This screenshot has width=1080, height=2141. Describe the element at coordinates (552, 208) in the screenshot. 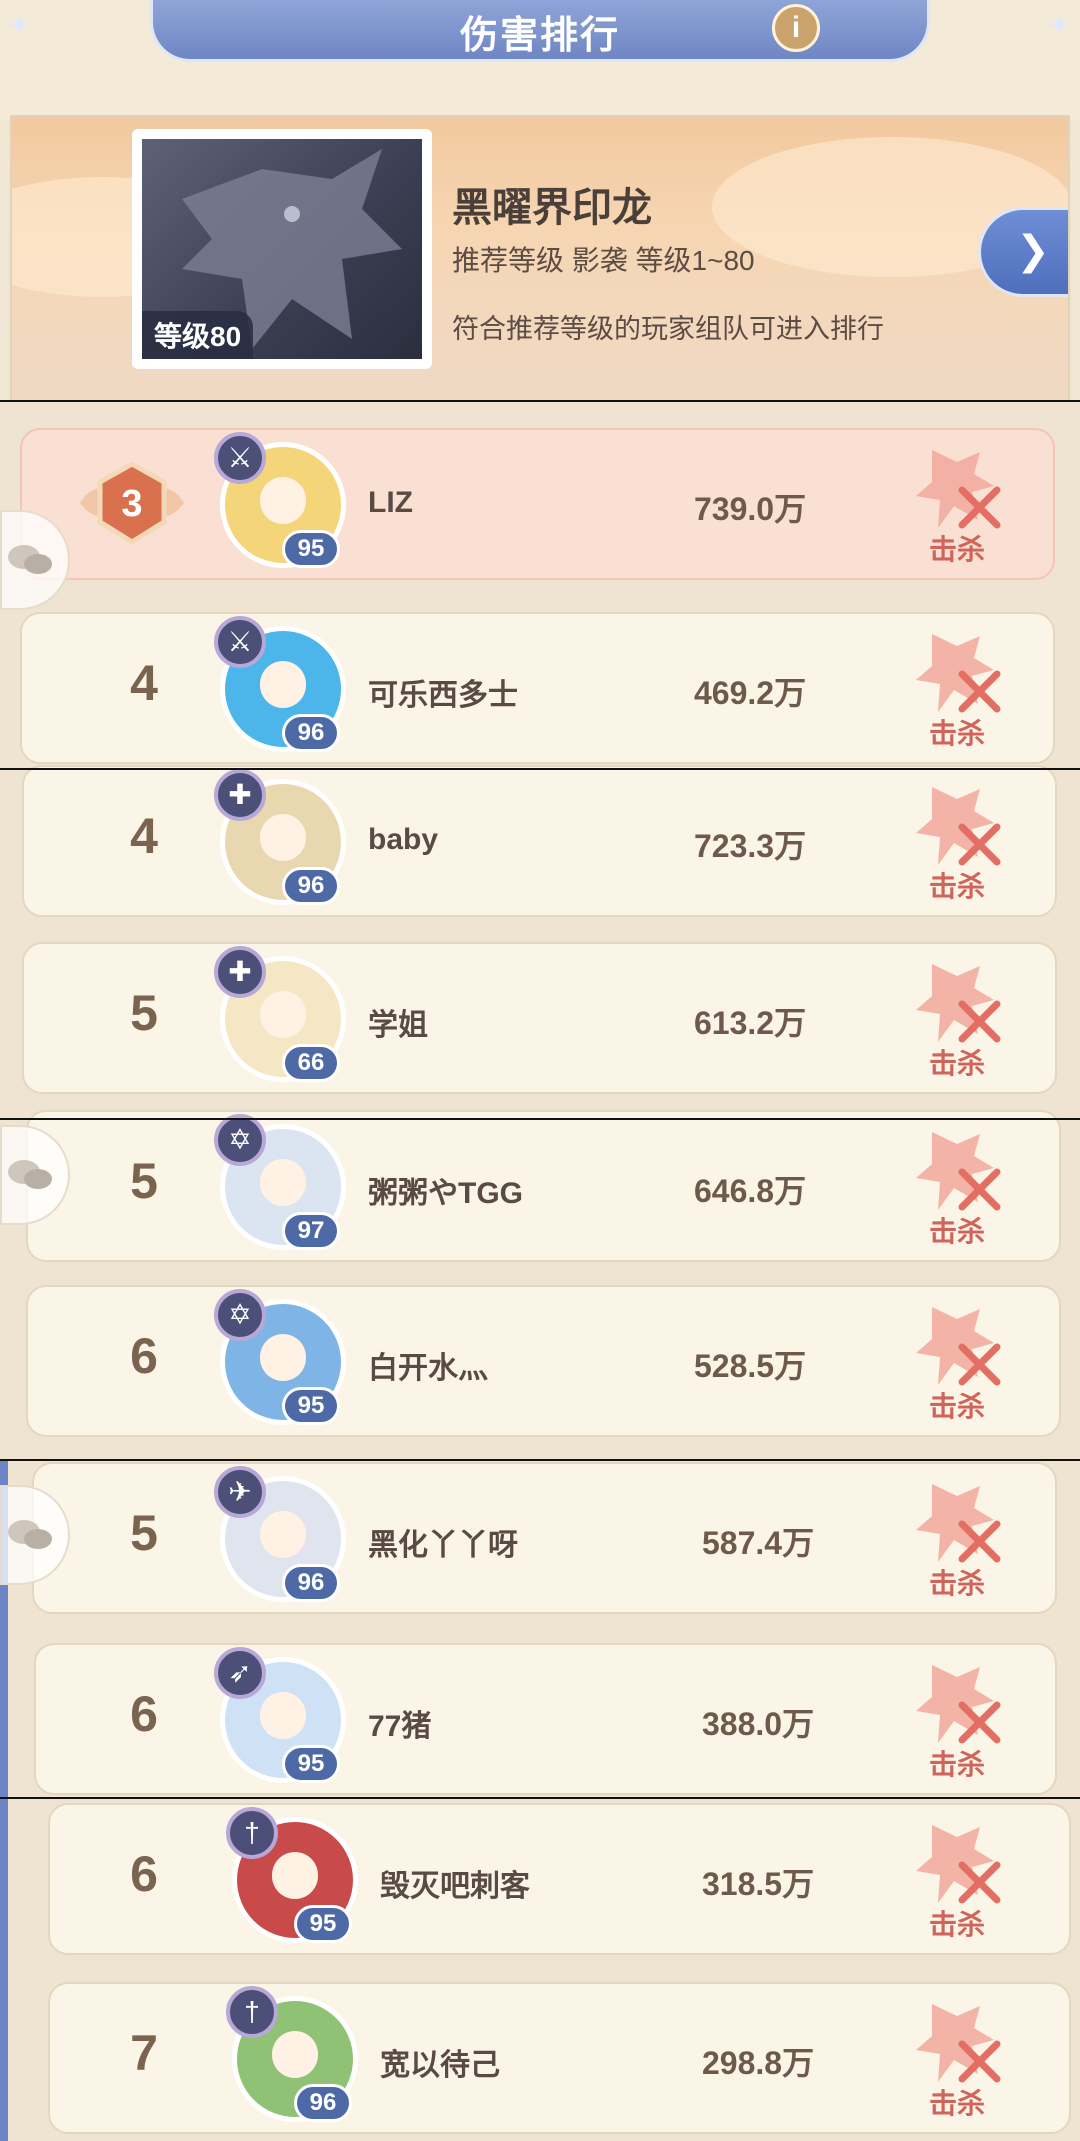

I see `boss-name: 黑曜界印龙` at that location.